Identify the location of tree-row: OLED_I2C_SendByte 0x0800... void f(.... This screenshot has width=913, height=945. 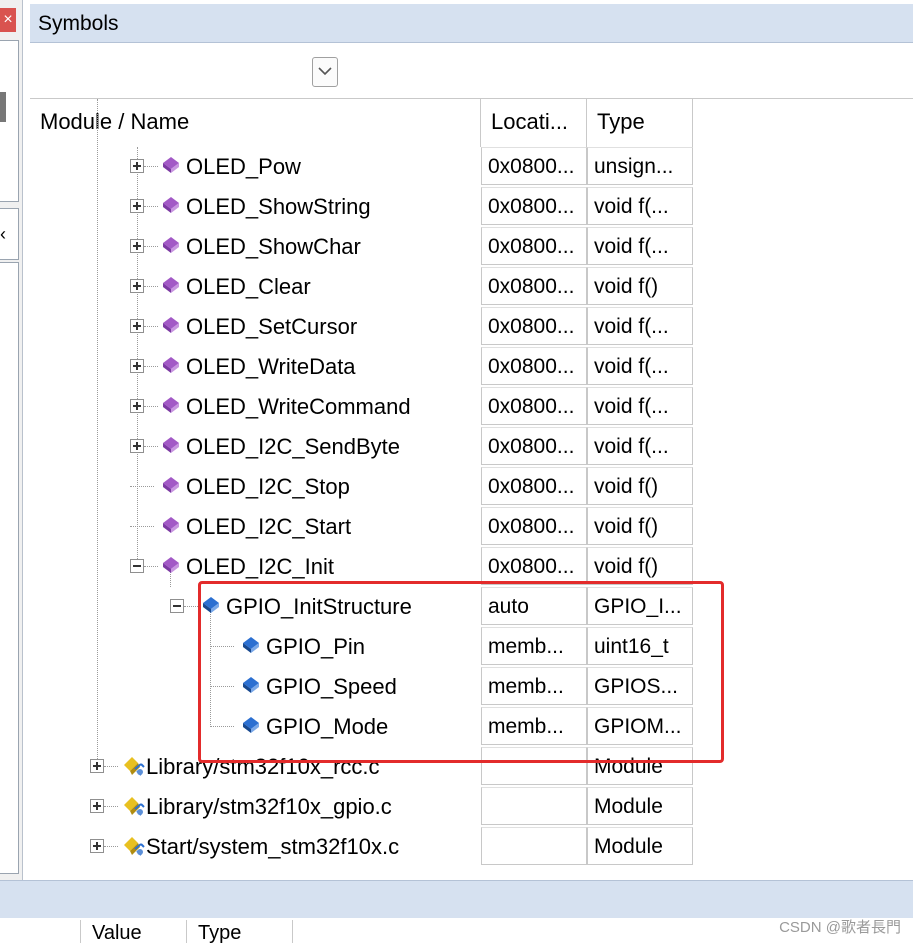
(361, 447).